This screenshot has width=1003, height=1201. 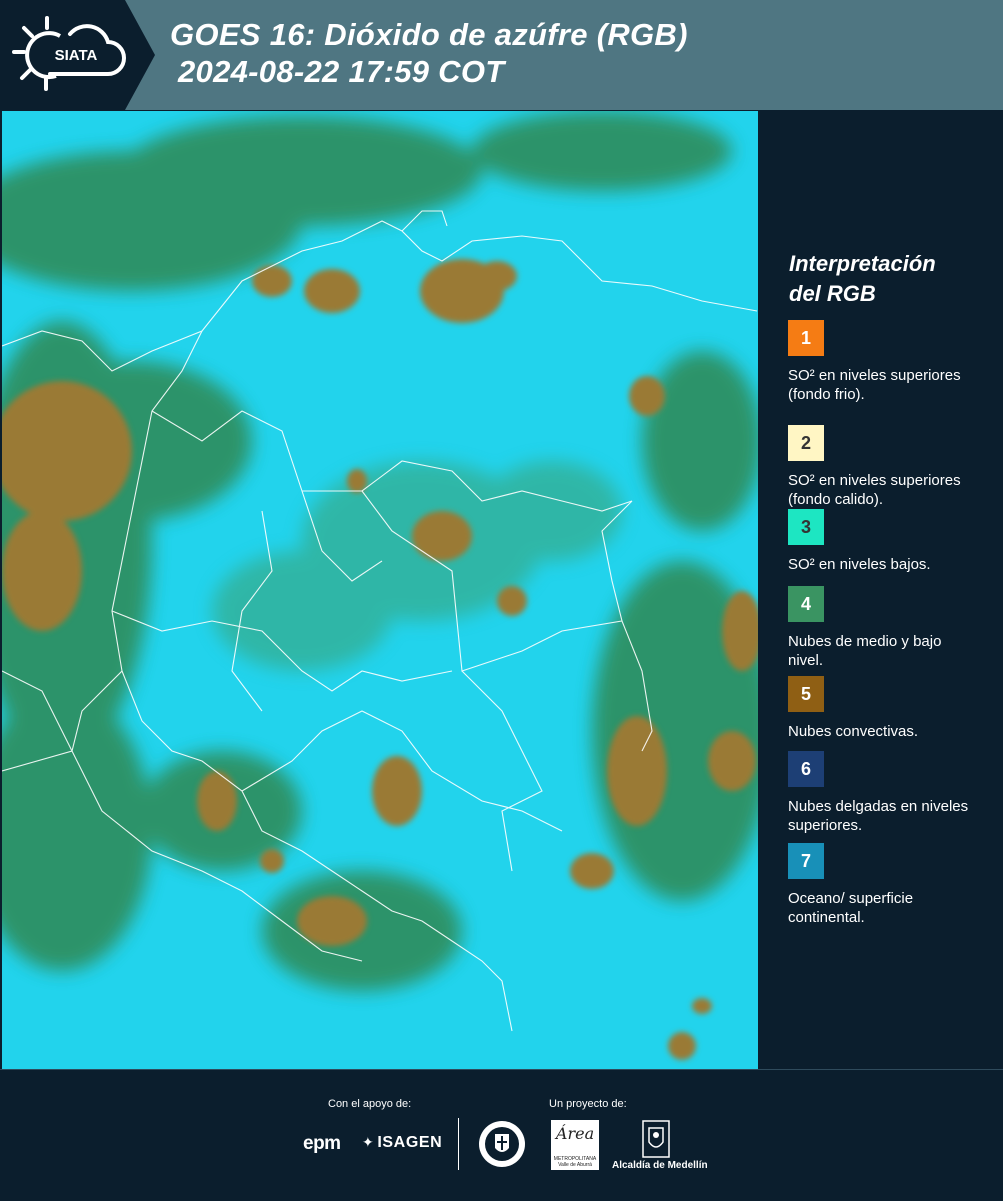 What do you see at coordinates (341, 71) in the screenshot?
I see `title-datetime: 2024-08-22 17:59 COT` at bounding box center [341, 71].